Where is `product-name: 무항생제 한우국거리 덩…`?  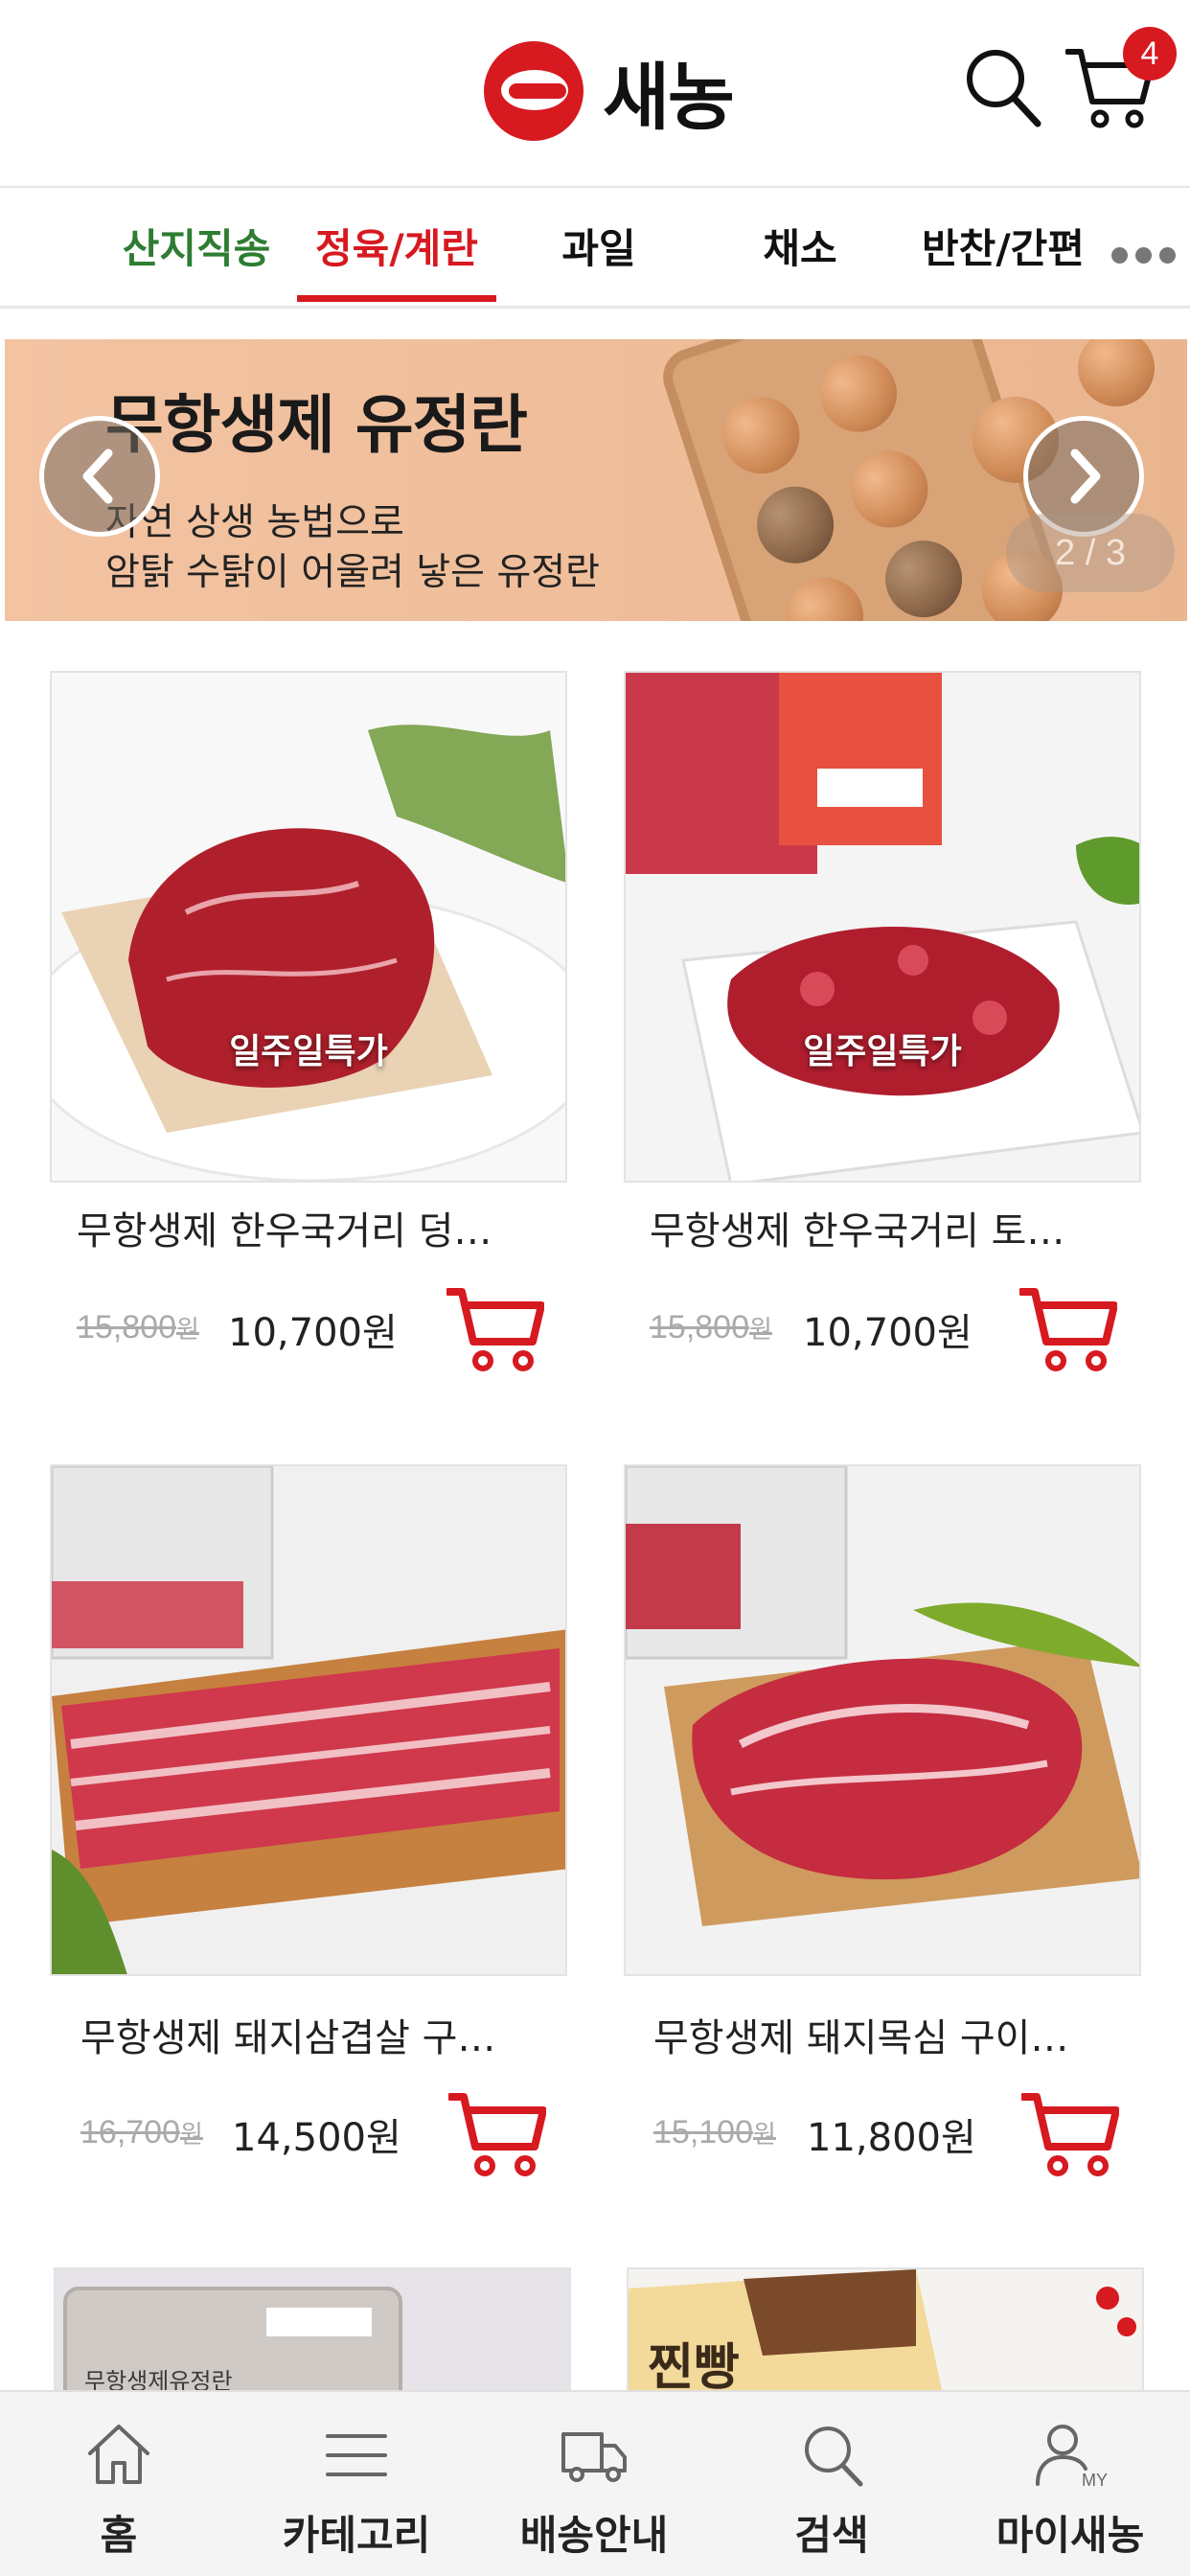
product-name: 무항생제 한우국거리 덩… is located at coordinates (285, 1227).